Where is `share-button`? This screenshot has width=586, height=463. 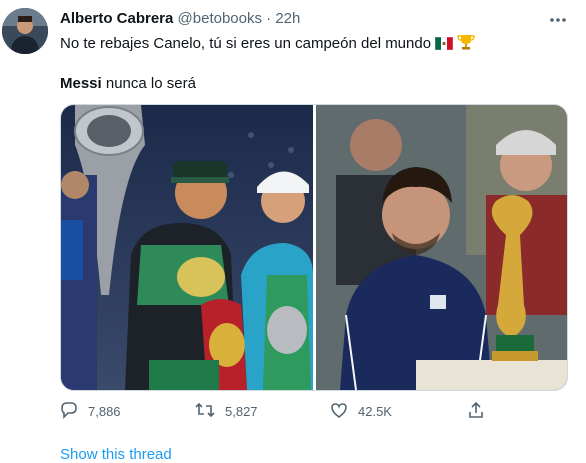 share-button is located at coordinates (476, 411).